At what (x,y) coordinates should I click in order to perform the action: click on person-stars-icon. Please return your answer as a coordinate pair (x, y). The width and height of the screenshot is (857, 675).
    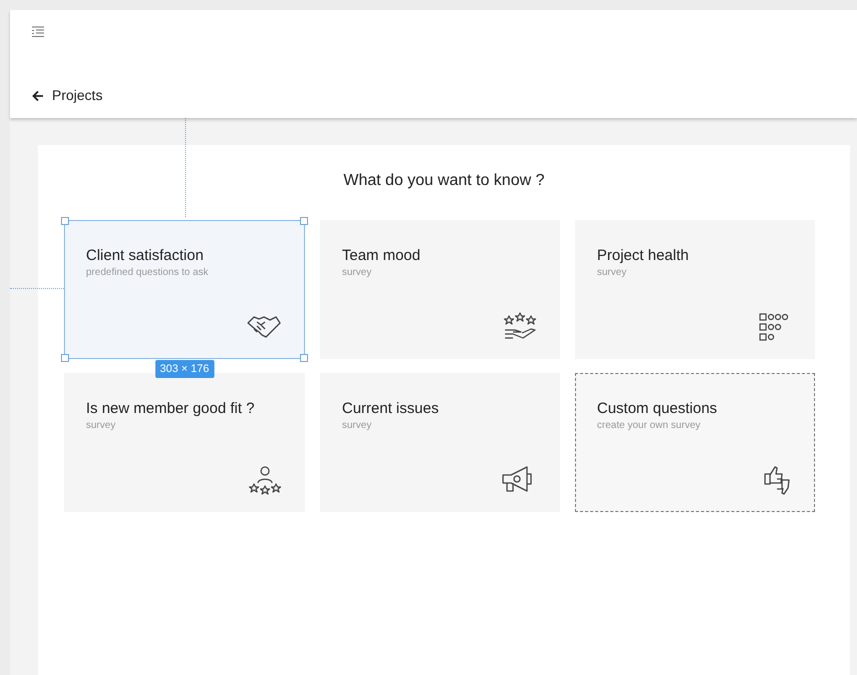
    Looking at the image, I should click on (265, 480).